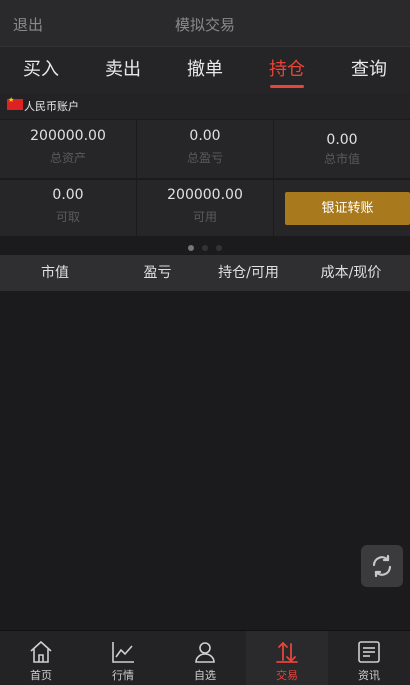  Describe the element at coordinates (205, 273) in the screenshot. I see `positions-table-header: 市值 盈亏 持仓/可用 成本/现价` at that location.